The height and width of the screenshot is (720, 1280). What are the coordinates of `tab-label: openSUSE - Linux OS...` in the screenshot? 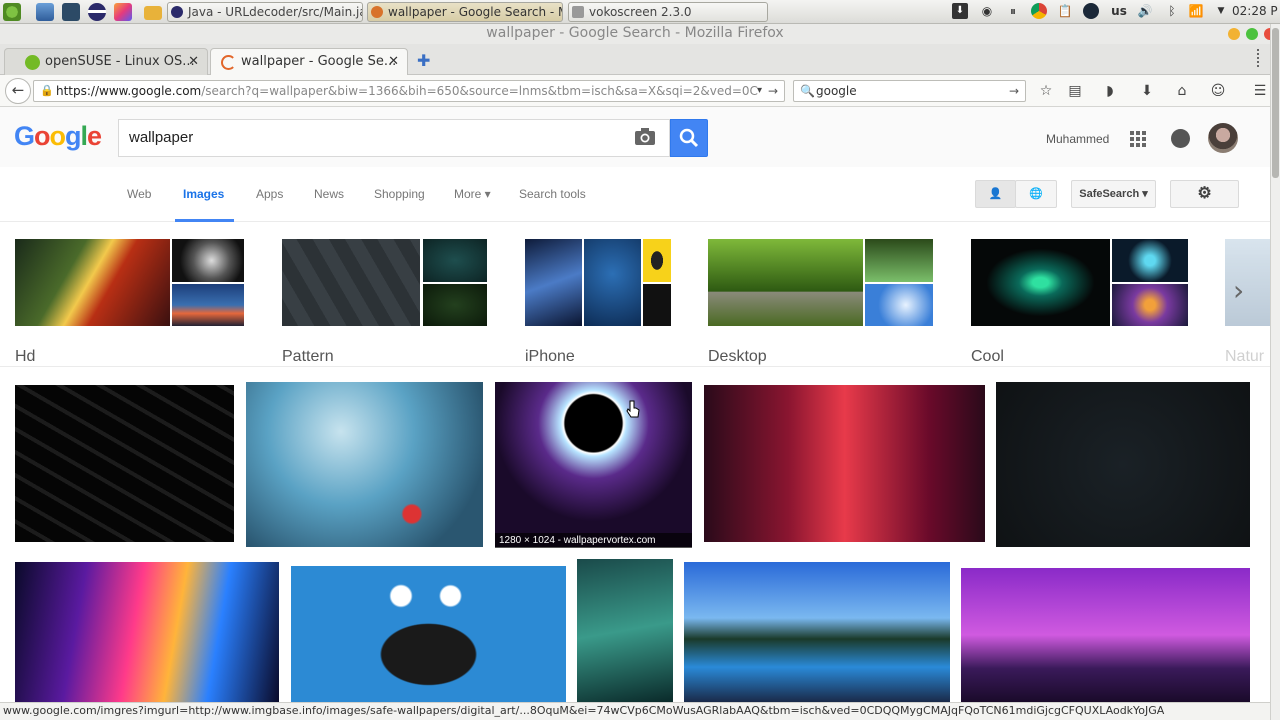 It's located at (120, 61).